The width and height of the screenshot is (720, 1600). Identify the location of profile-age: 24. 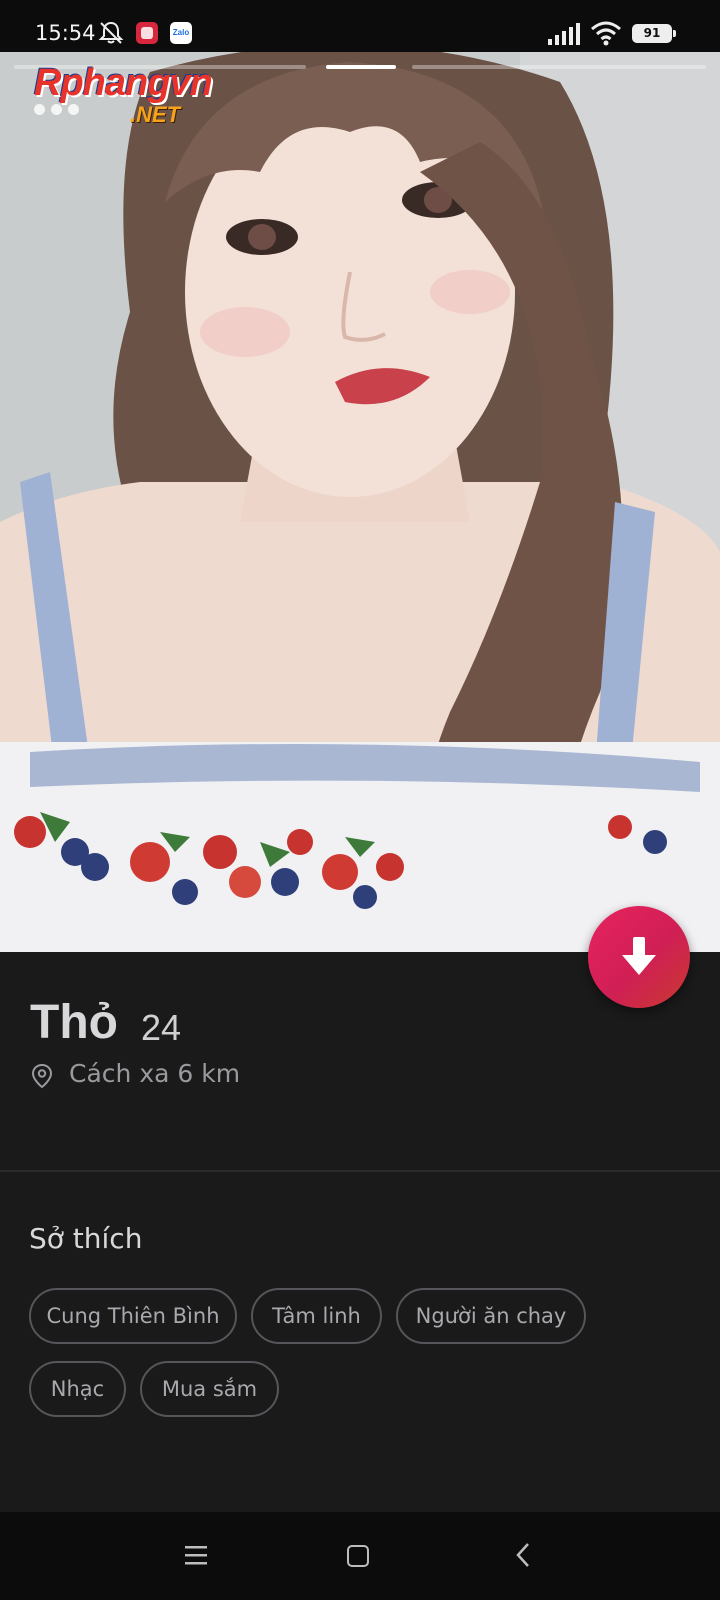
(161, 1027).